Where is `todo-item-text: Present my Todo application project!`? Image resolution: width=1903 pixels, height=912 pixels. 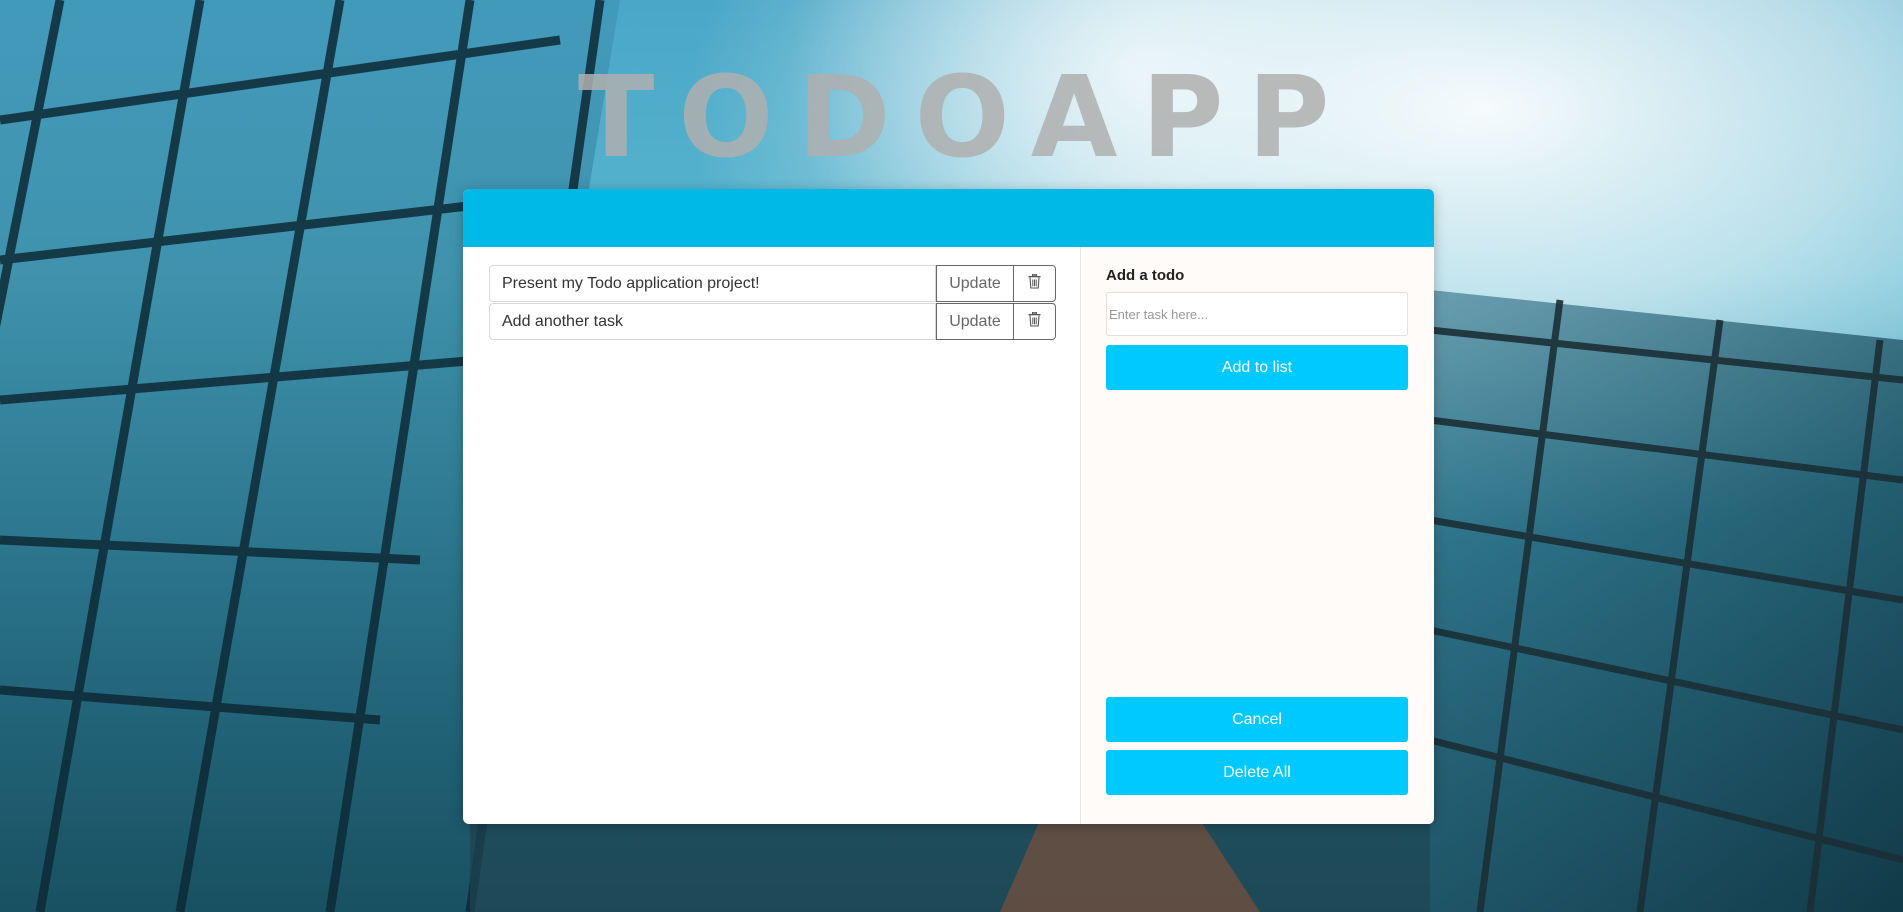
todo-item-text: Present my Todo application project! is located at coordinates (712, 283).